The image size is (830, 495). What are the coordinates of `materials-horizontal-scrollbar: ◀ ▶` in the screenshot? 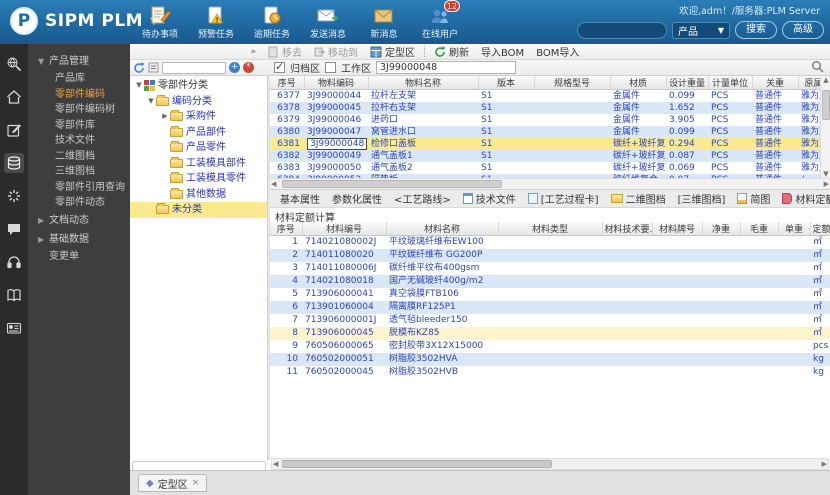 It's located at (550, 464).